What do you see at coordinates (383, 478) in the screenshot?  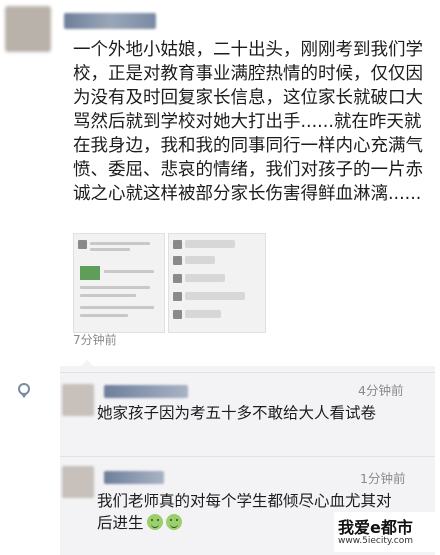 I see `comment-time-2: 1分钟前` at bounding box center [383, 478].